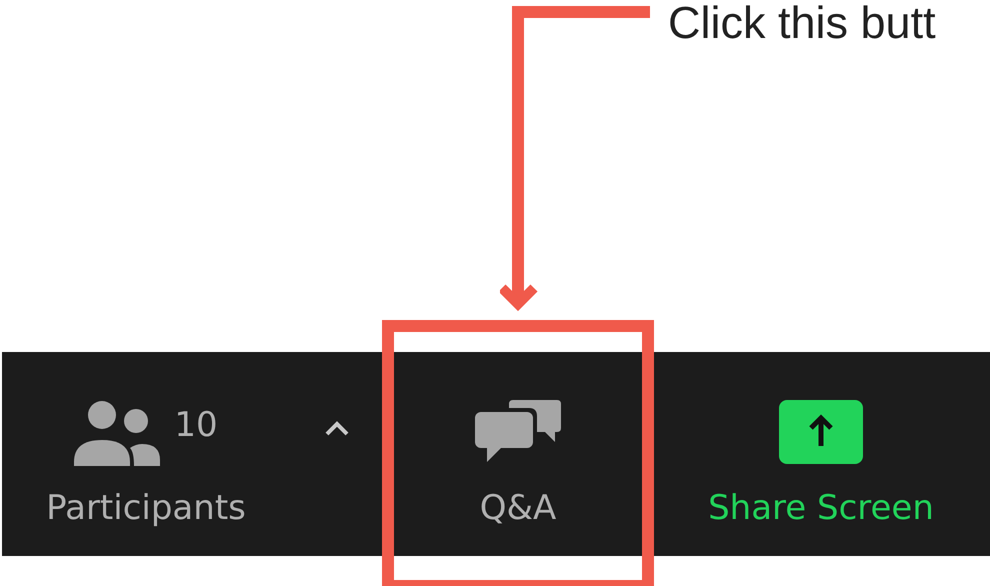 Image resolution: width=990 pixels, height=586 pixels. Describe the element at coordinates (518, 432) in the screenshot. I see `chat-bubbles-icon` at that location.